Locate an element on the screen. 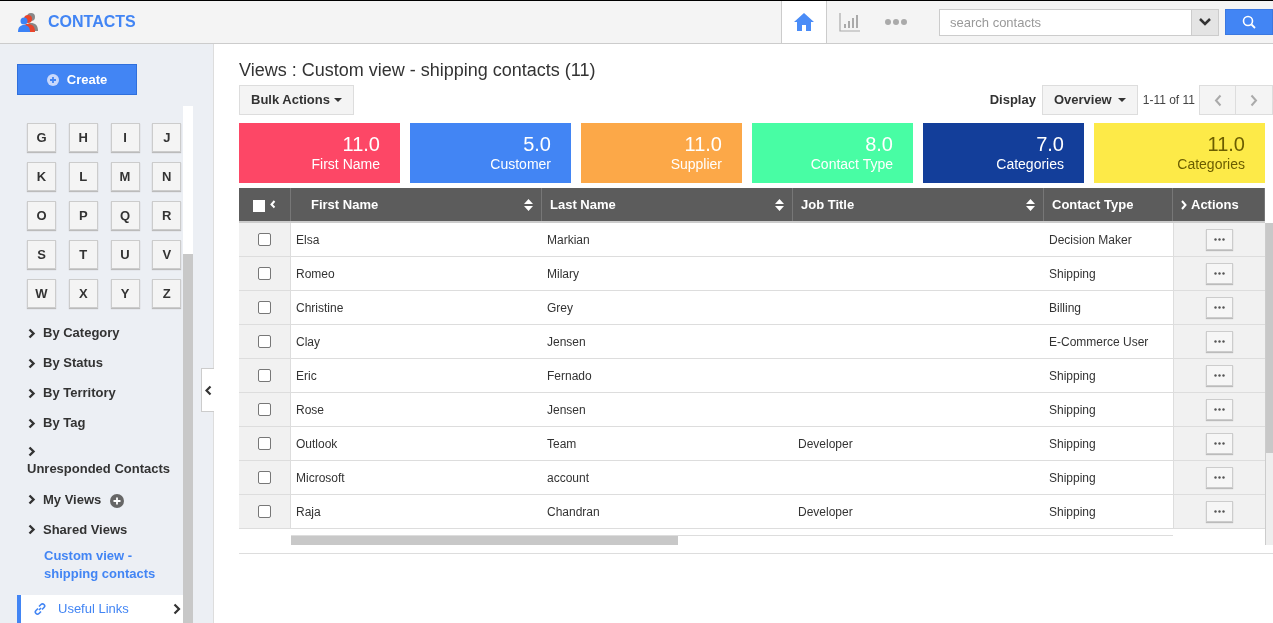  letter-filter-button: L is located at coordinates (83, 176).